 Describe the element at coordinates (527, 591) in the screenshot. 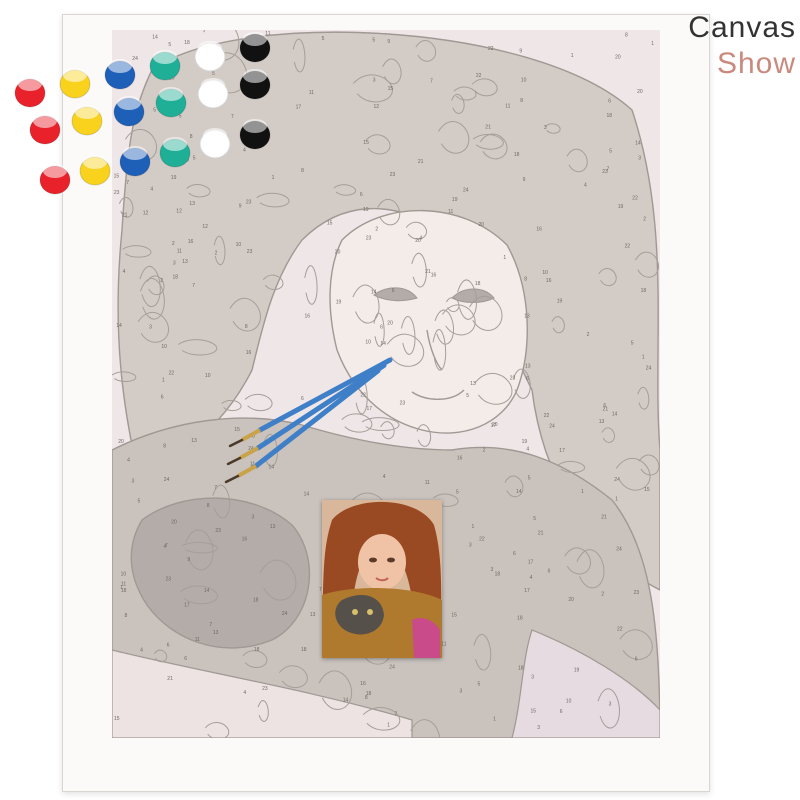

I see `svg-text: 17` at that location.